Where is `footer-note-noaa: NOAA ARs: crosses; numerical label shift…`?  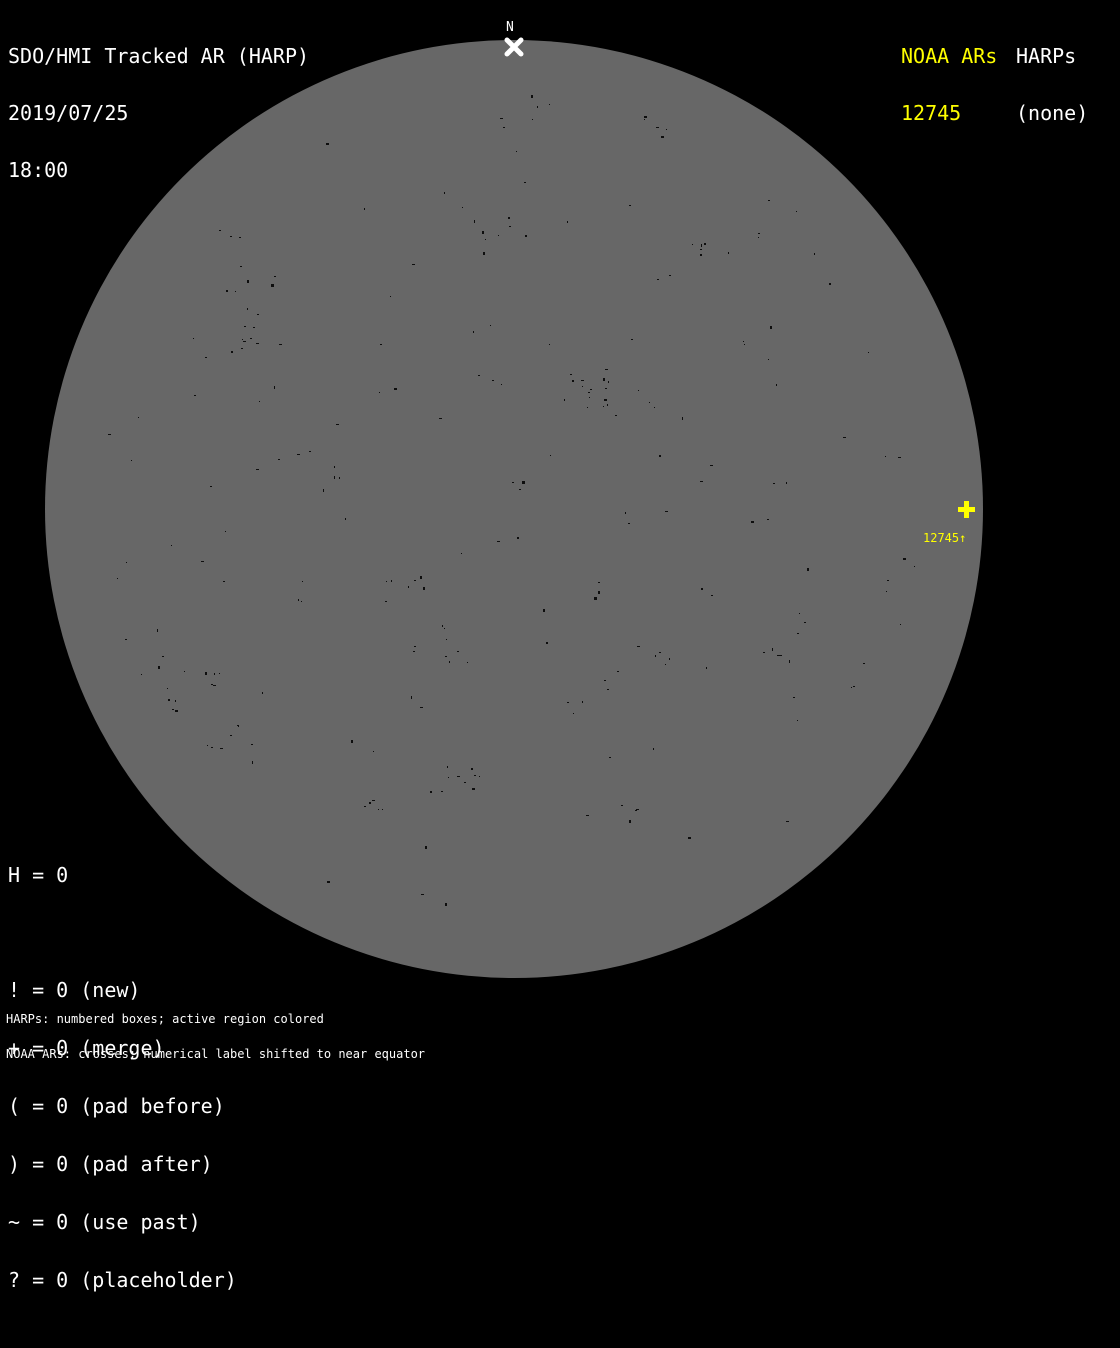 footer-note-noaa: NOAA ARs: crosses; numerical label shift… is located at coordinates (216, 1053).